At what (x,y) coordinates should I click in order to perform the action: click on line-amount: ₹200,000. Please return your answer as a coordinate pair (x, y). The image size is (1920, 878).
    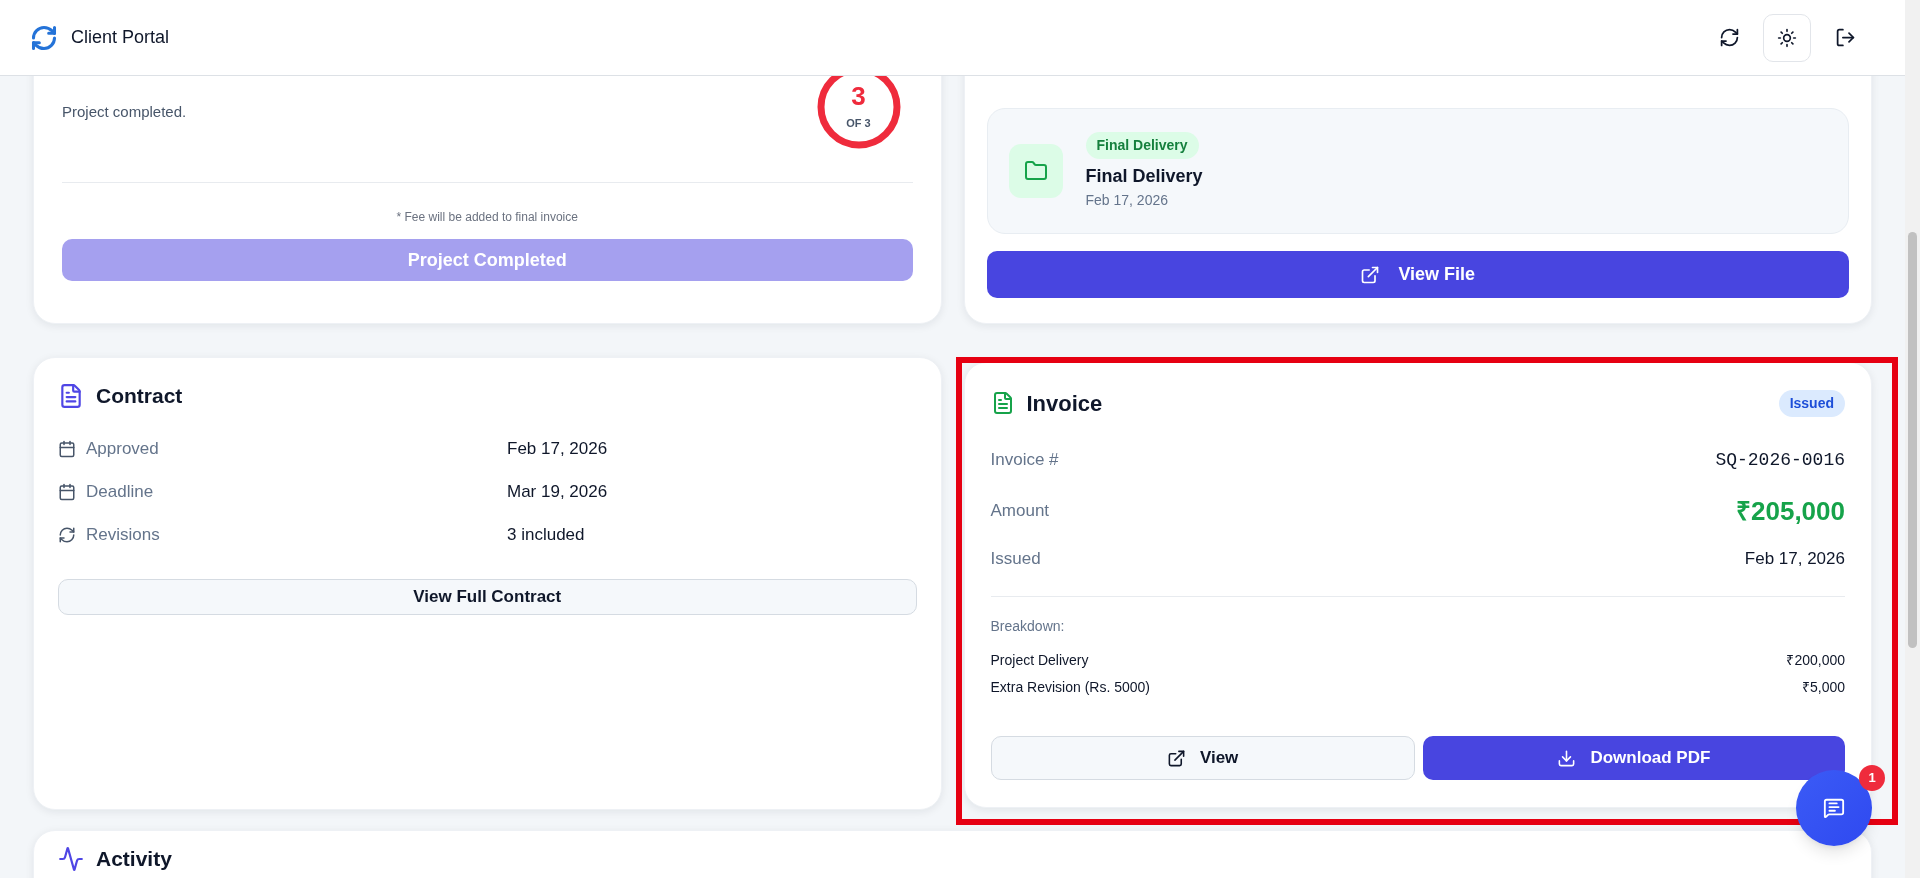
    Looking at the image, I should click on (1815, 660).